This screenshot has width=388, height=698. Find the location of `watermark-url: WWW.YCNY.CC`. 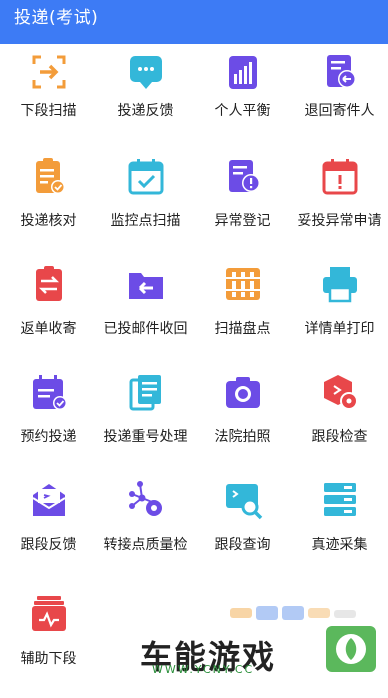

watermark-url: WWW.YCNY.CC is located at coordinates (203, 669).